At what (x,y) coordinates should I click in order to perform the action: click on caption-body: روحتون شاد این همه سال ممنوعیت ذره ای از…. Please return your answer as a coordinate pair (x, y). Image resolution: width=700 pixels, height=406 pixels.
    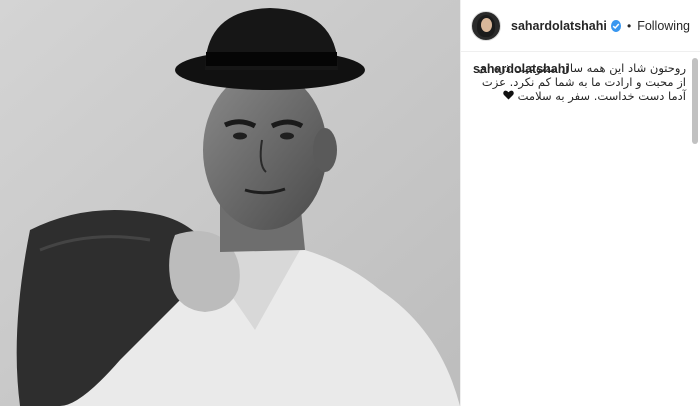
    Looking at the image, I should click on (579, 82).